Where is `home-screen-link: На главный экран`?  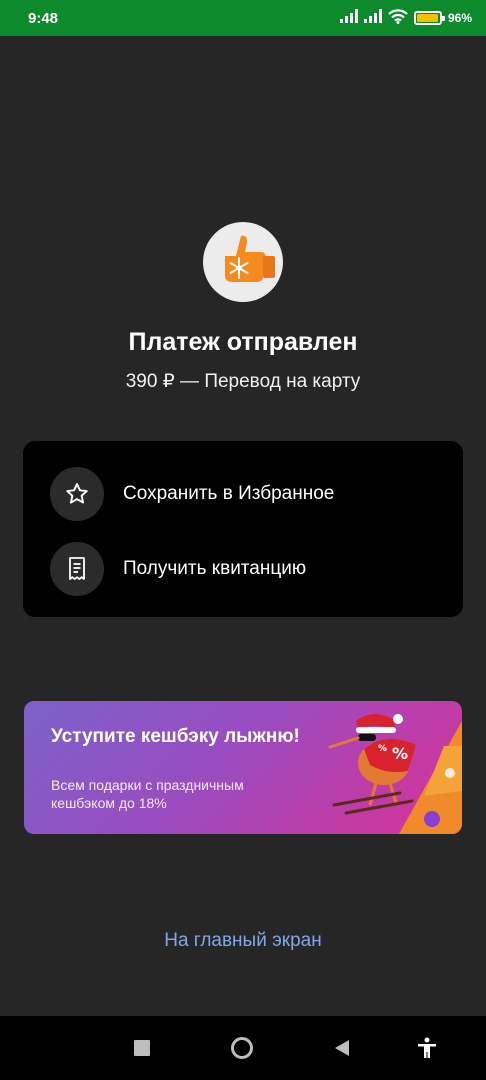 home-screen-link: На главный экран is located at coordinates (243, 941).